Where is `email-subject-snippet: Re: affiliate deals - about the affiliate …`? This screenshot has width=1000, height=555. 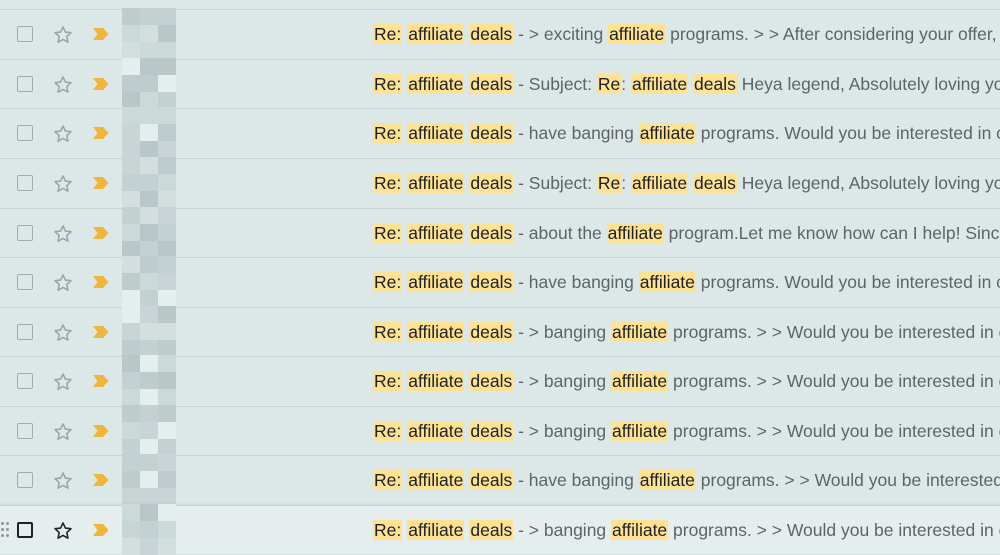
email-subject-snippet: Re: affiliate deals - about the affiliate … is located at coordinates (686, 233).